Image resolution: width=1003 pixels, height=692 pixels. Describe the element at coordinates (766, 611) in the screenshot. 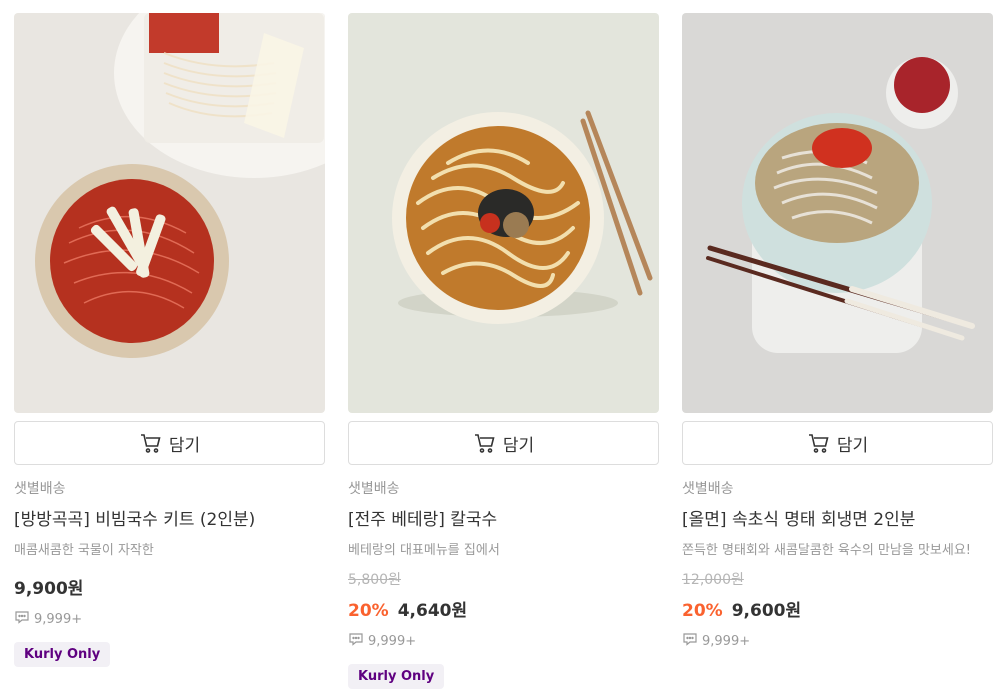

I see `sale-price: 9,600원` at that location.